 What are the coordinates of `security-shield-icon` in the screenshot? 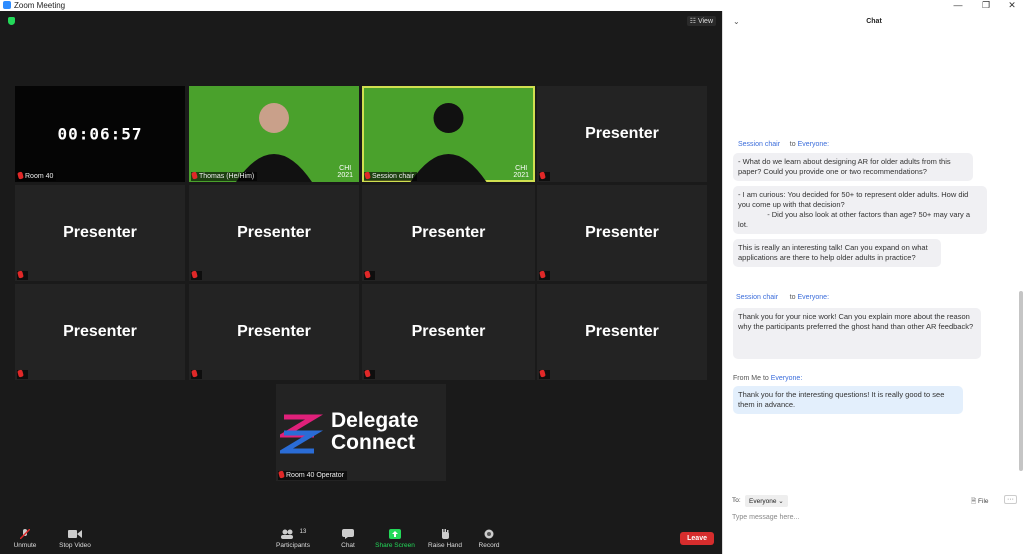 It's located at (11, 21).